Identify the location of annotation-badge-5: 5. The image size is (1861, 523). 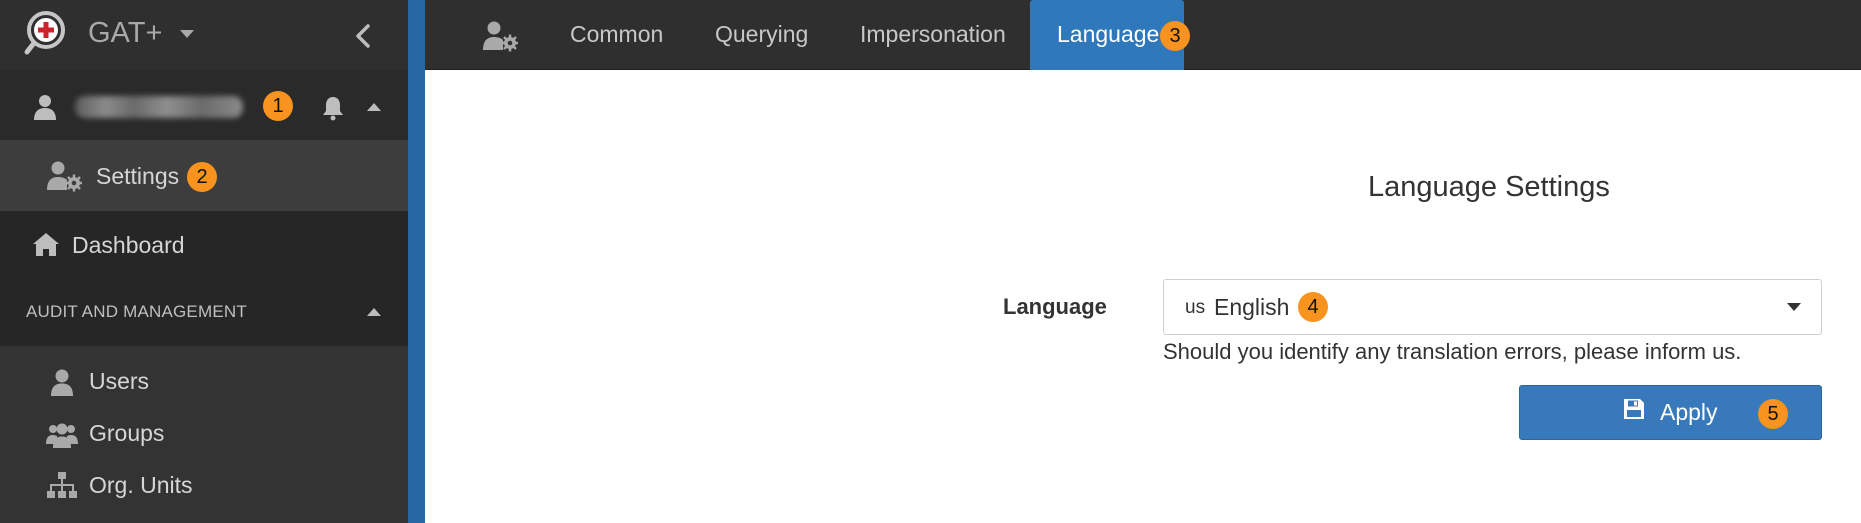
(1773, 414).